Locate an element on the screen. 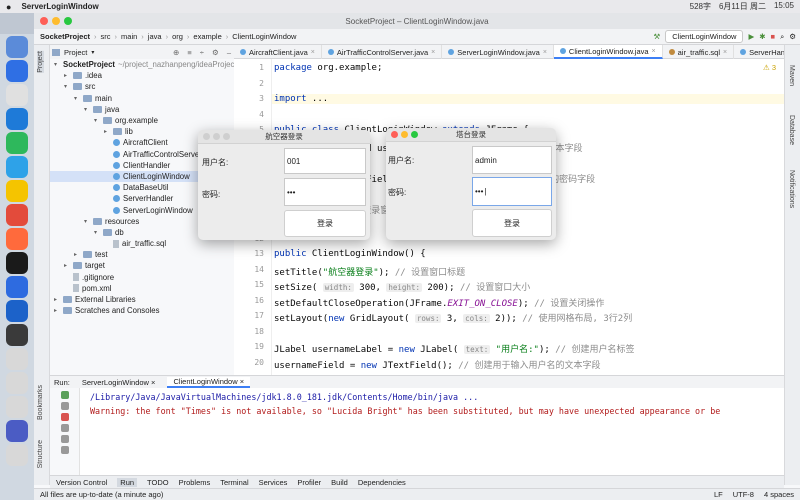  tree-item: ▸ External Libraries is located at coordinates (142, 299).